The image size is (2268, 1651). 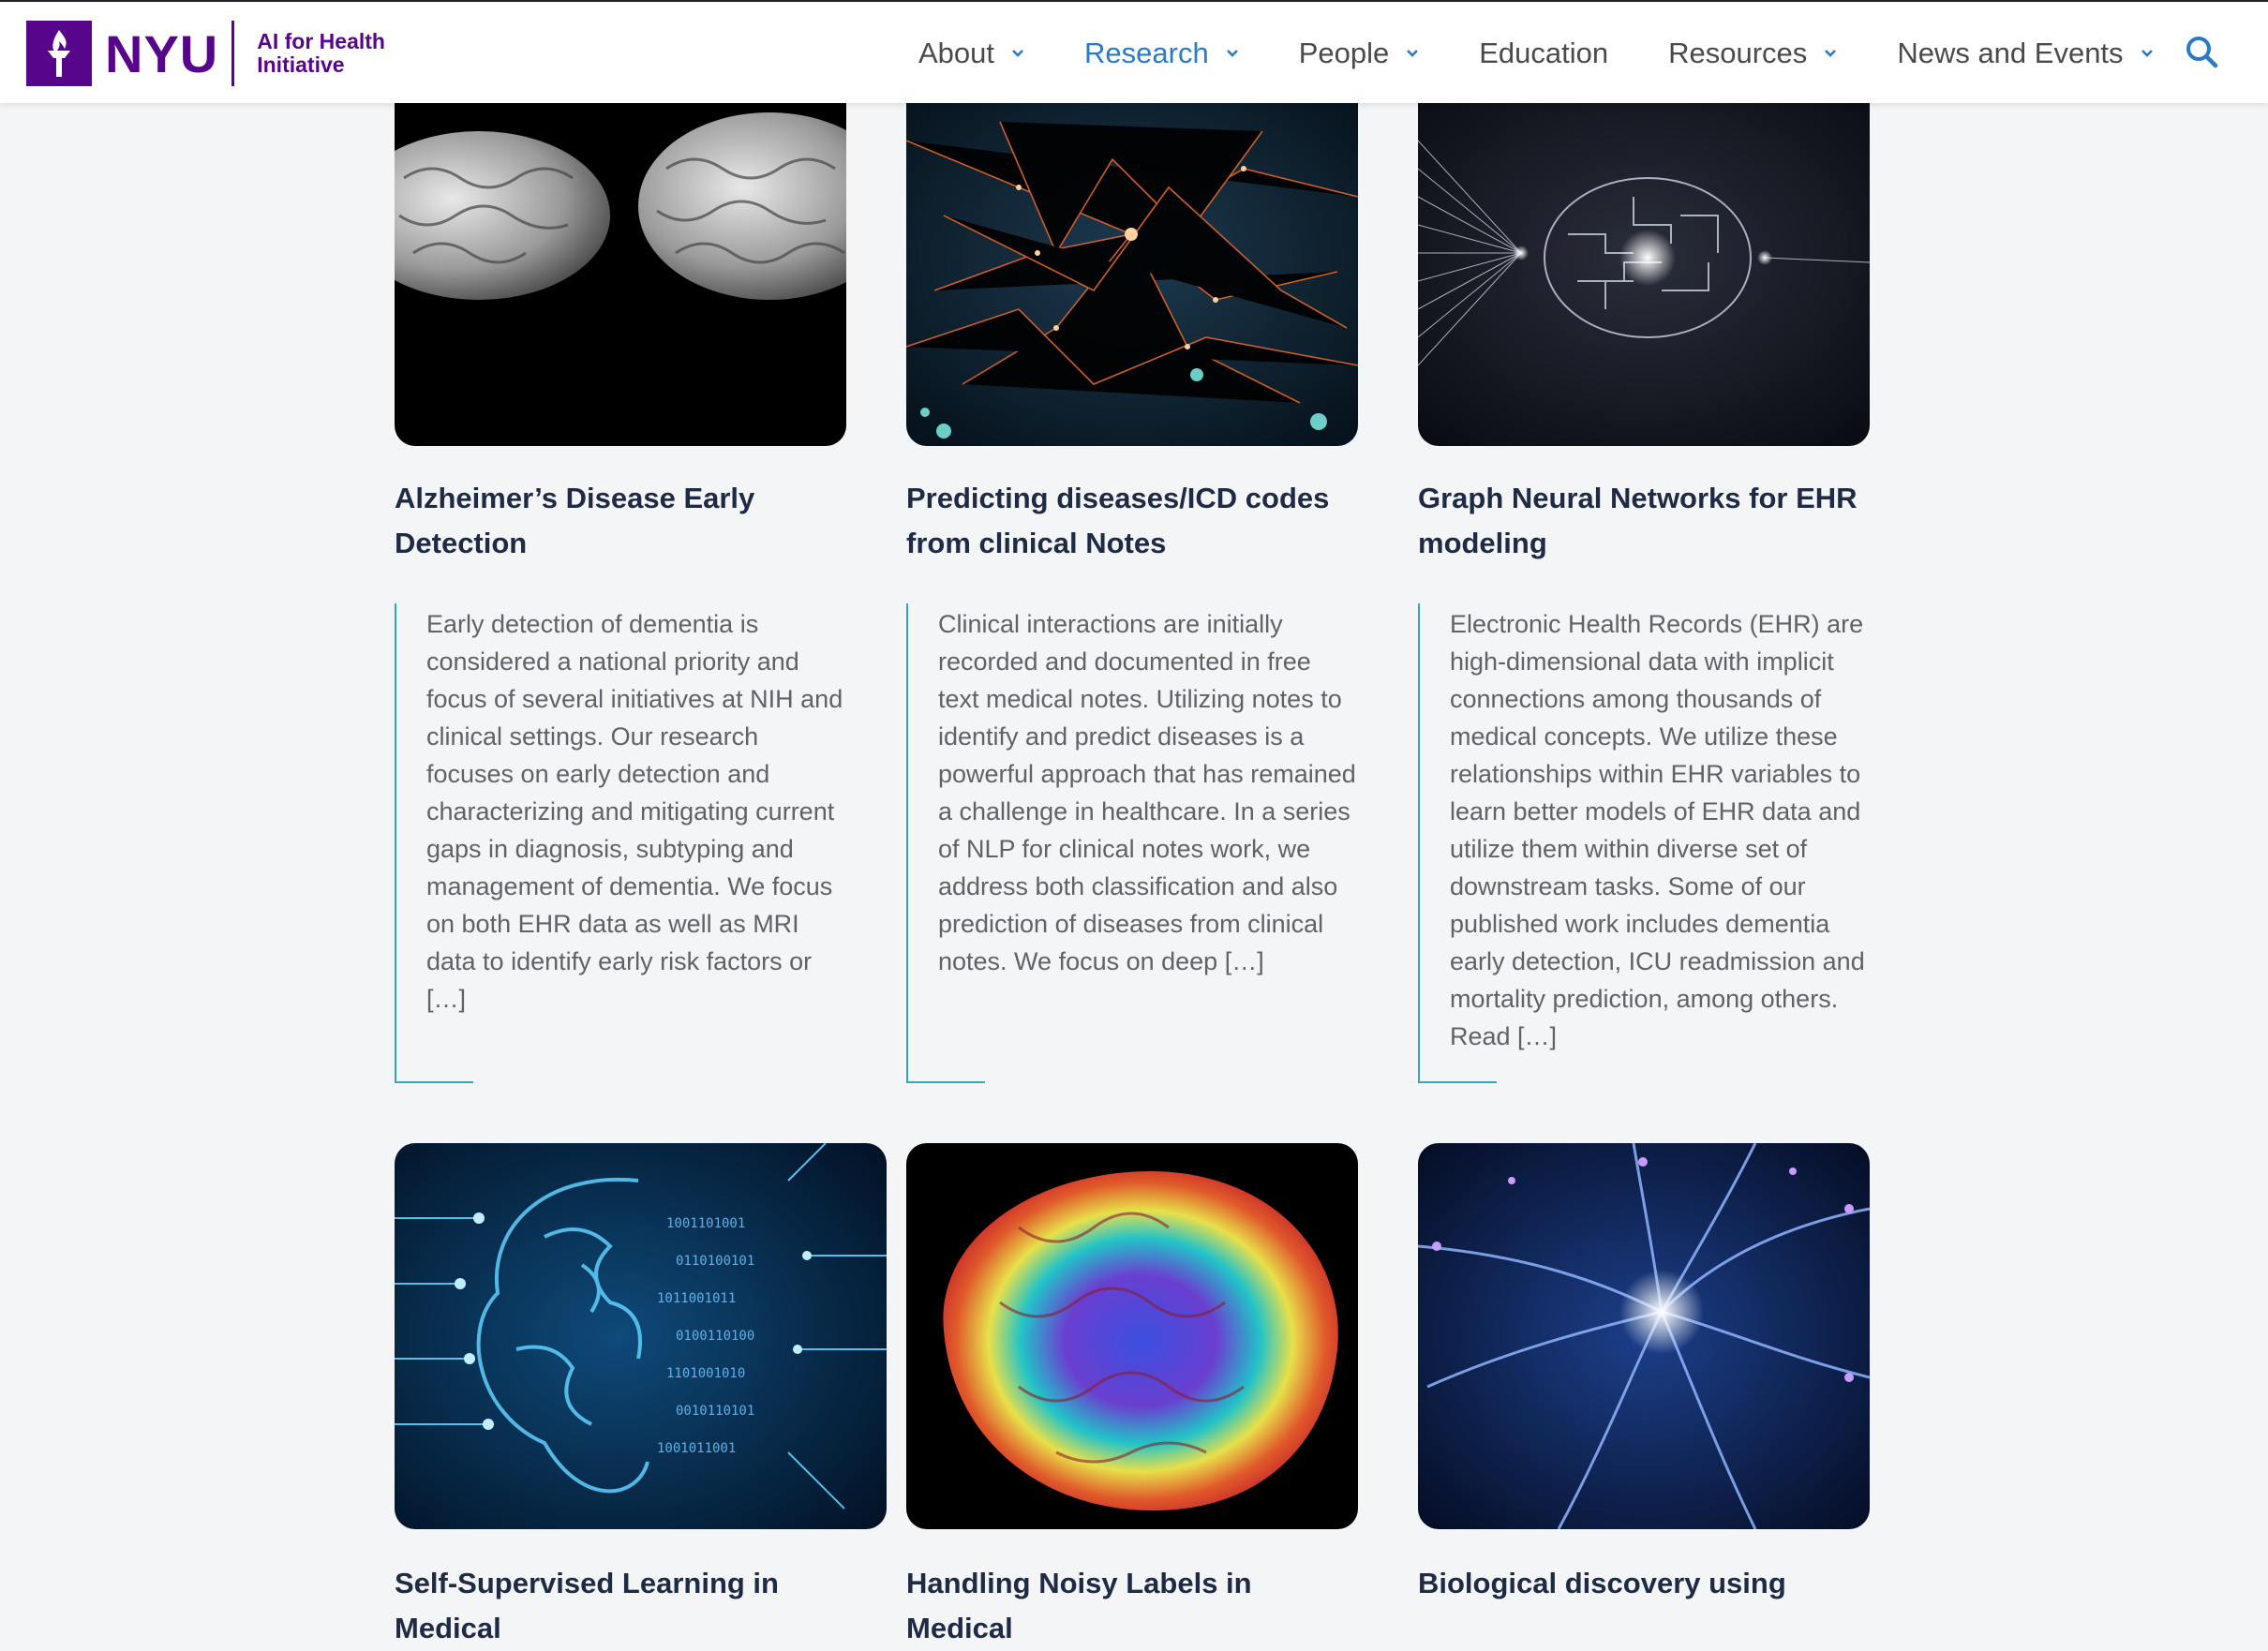 I want to click on card-title-line: Graph Neural Networks for EHR, so click(x=1638, y=498).